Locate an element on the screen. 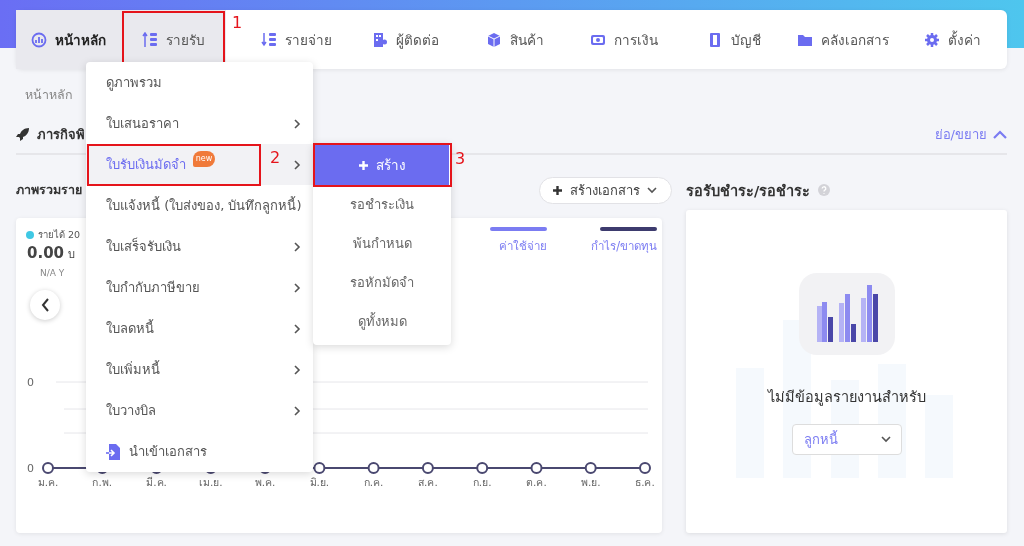 The width and height of the screenshot is (1024, 546). chevron-up-icon is located at coordinates (1000, 134).